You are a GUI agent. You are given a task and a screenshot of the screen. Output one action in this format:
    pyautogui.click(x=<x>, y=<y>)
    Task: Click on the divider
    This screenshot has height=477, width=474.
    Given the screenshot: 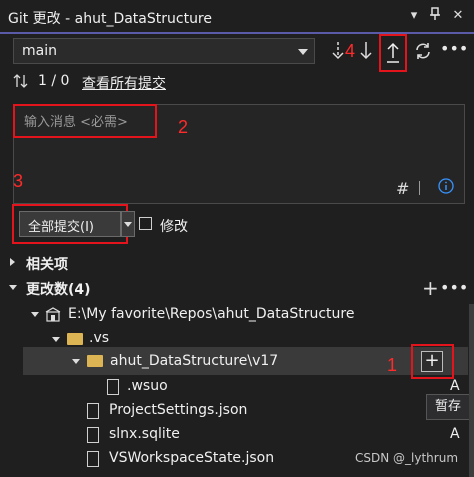 What is the action you would take?
    pyautogui.click(x=419, y=188)
    